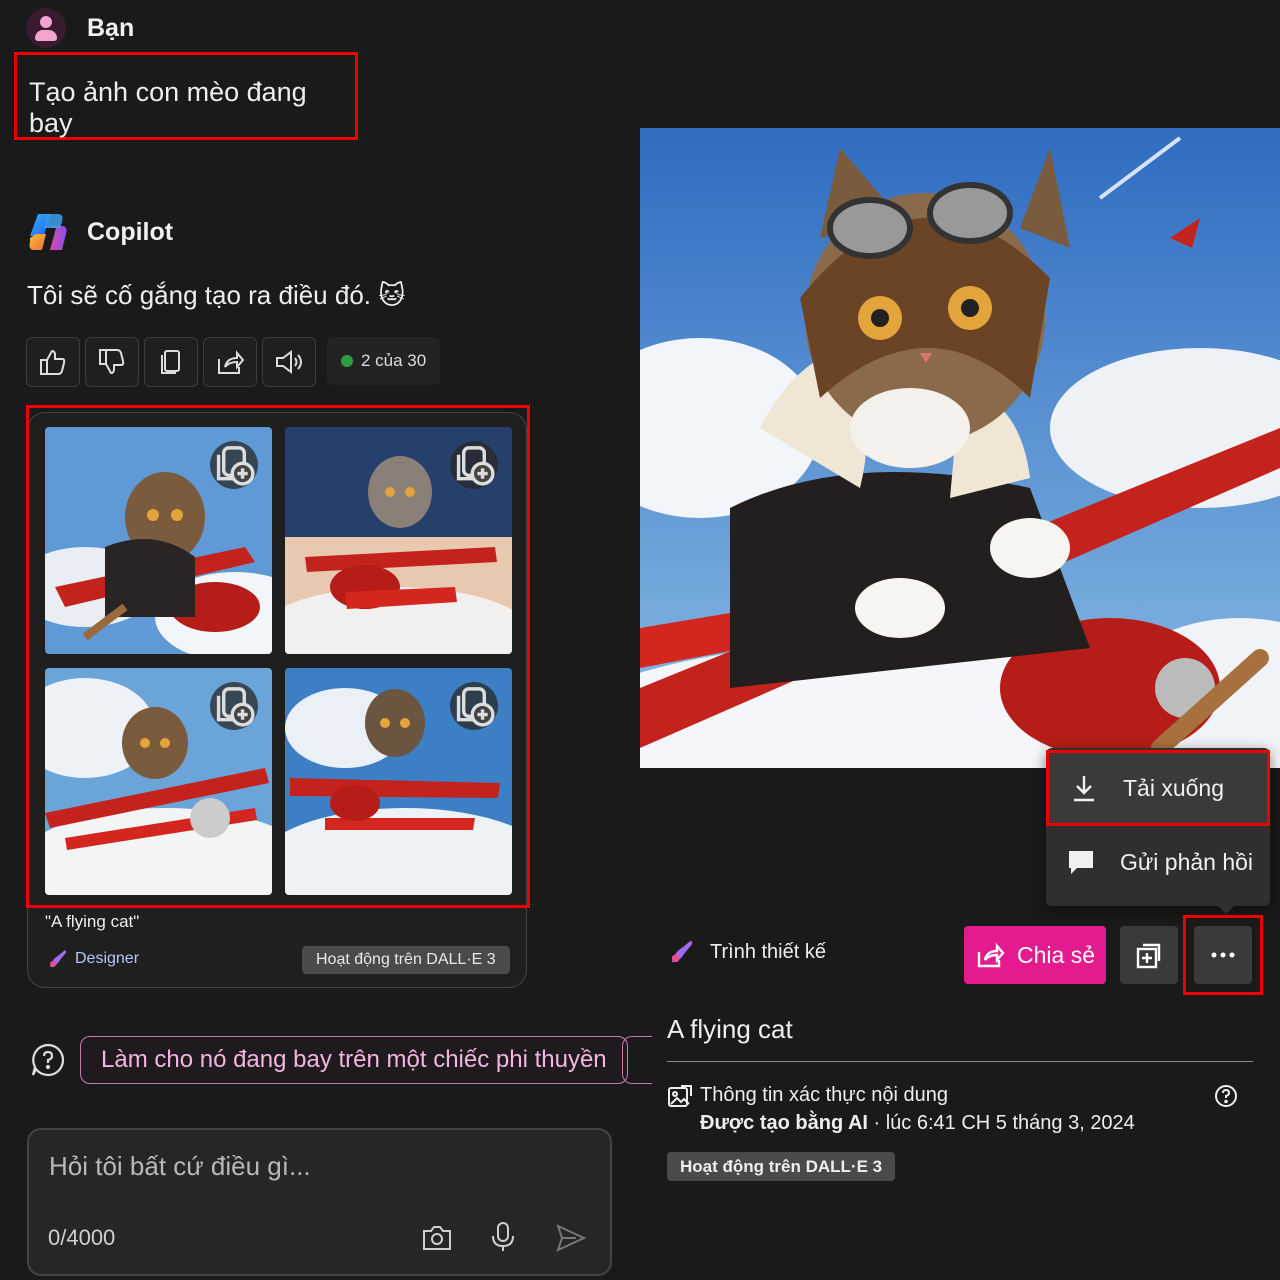 This screenshot has height=1280, width=1280. What do you see at coordinates (46, 28) in the screenshot?
I see `user-avatar` at bounding box center [46, 28].